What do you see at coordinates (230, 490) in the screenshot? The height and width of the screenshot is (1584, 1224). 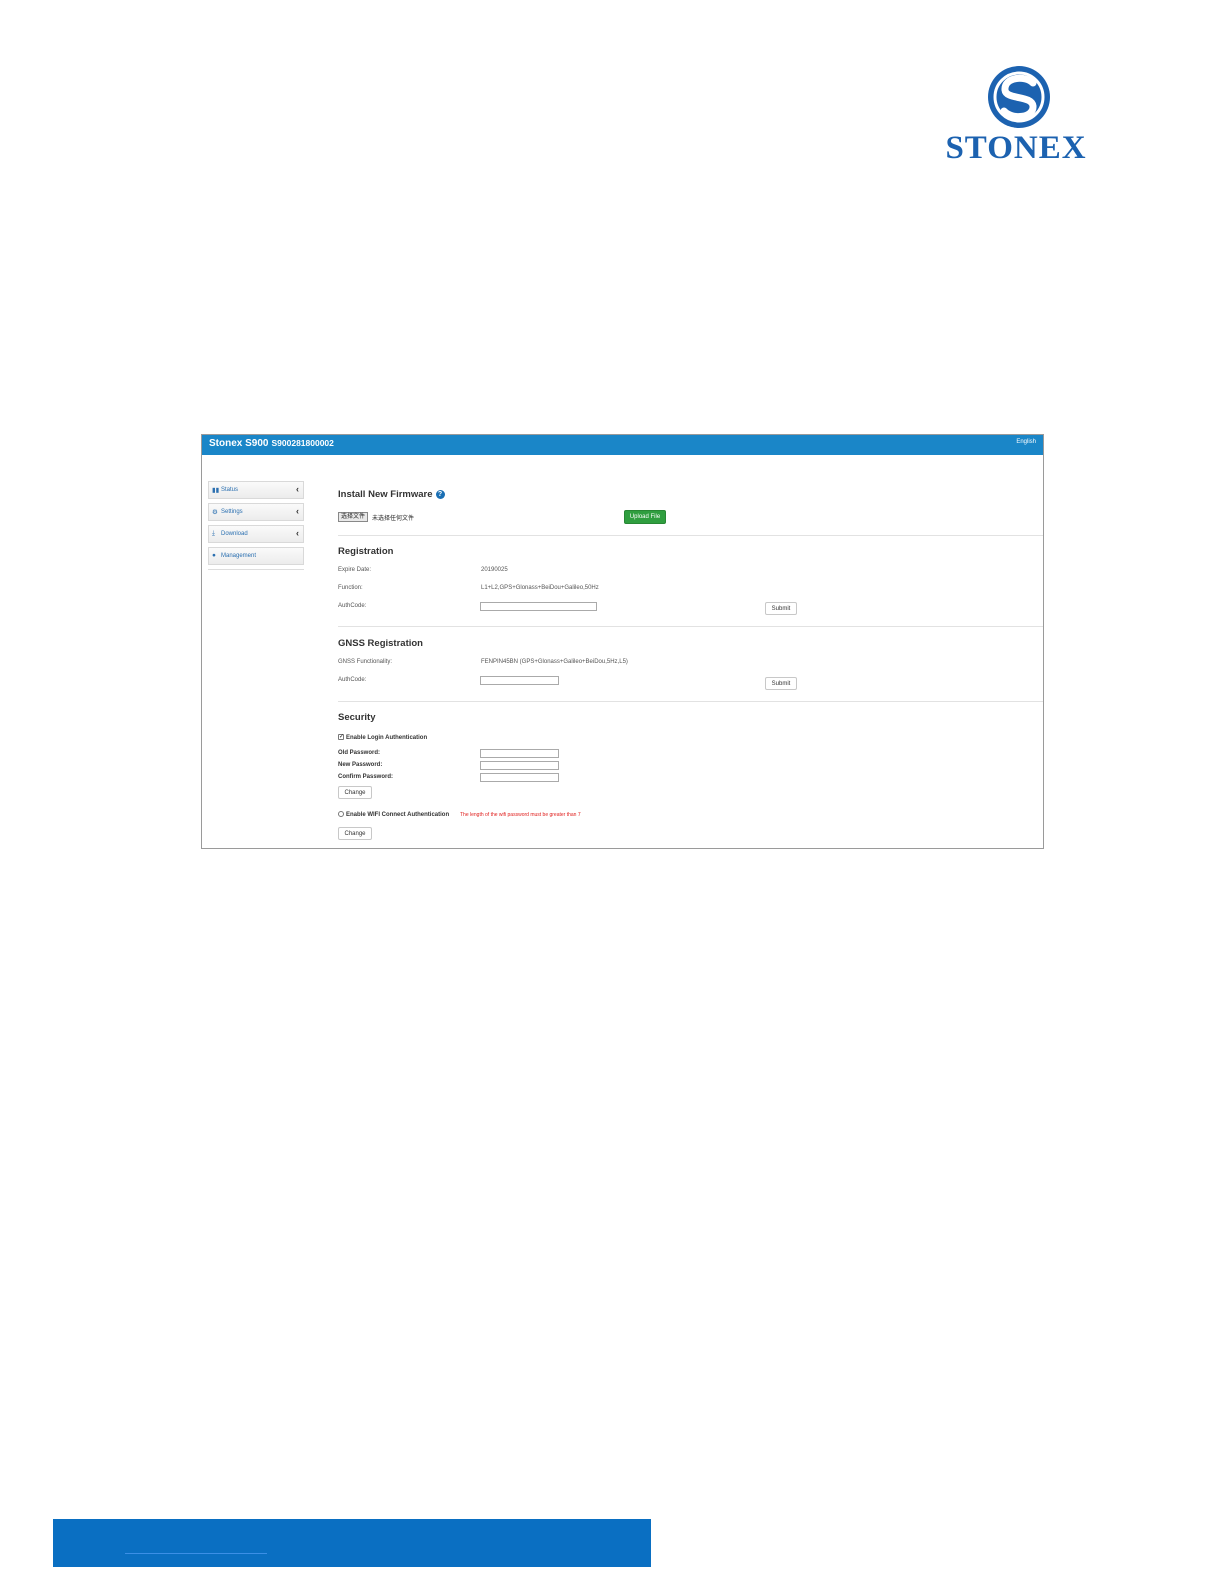 I see `sidebar-item-label: Status` at bounding box center [230, 490].